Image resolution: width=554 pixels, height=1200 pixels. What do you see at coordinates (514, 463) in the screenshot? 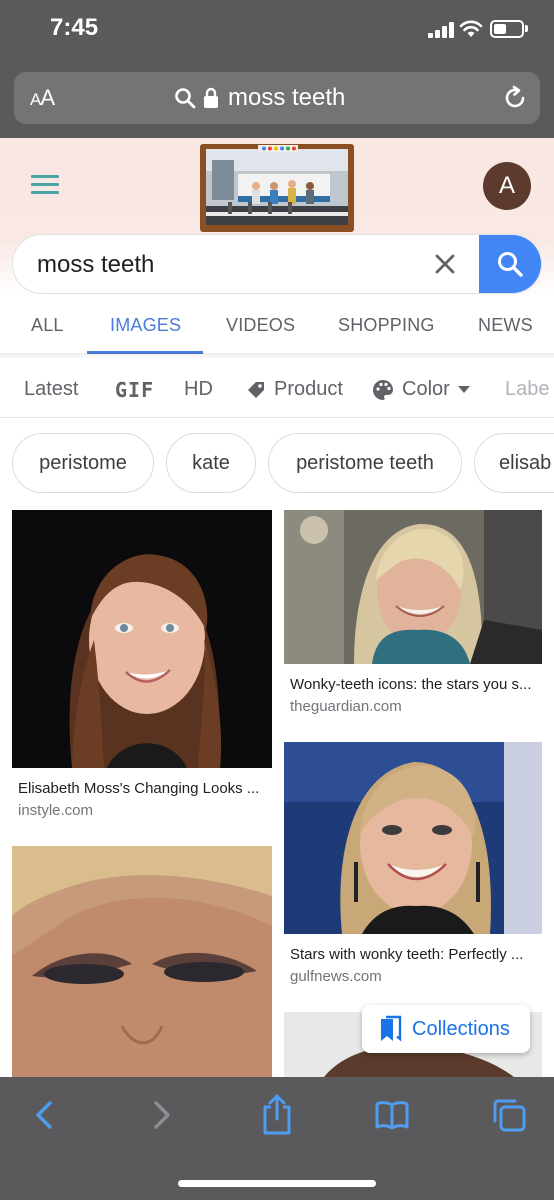
I see `chip-elisabeth: elisab` at bounding box center [514, 463].